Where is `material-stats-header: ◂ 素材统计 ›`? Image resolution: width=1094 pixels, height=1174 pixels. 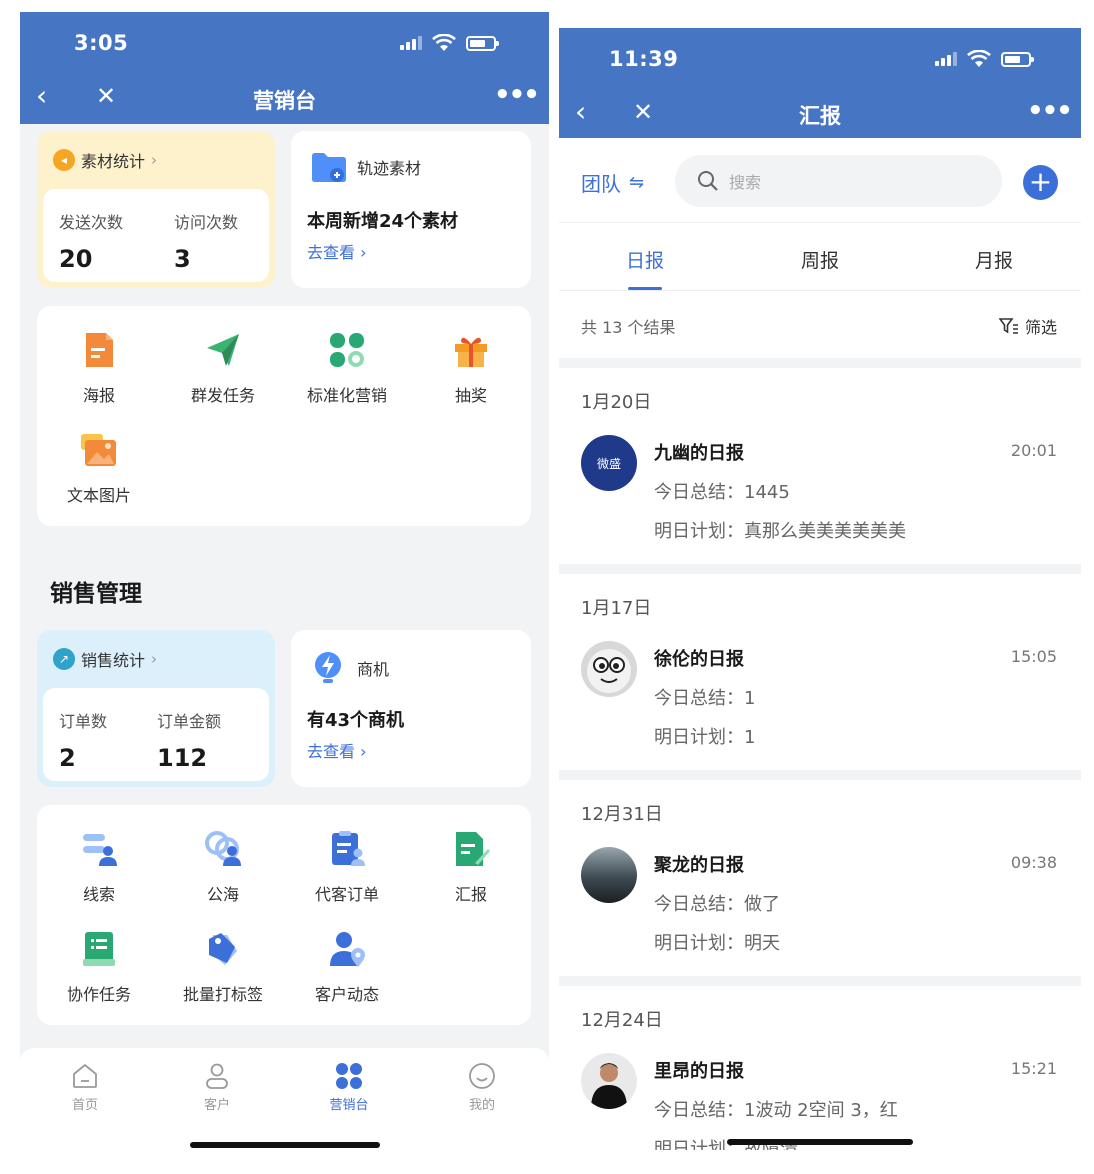 material-stats-header: ◂ 素材统计 › is located at coordinates (156, 160).